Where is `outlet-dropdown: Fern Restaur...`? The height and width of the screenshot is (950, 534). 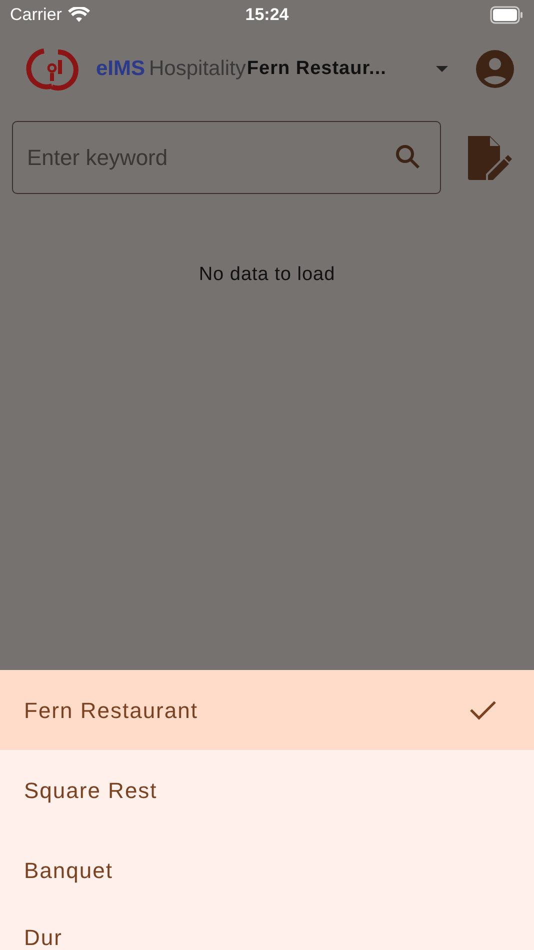 outlet-dropdown: Fern Restaur... is located at coordinates (361, 69).